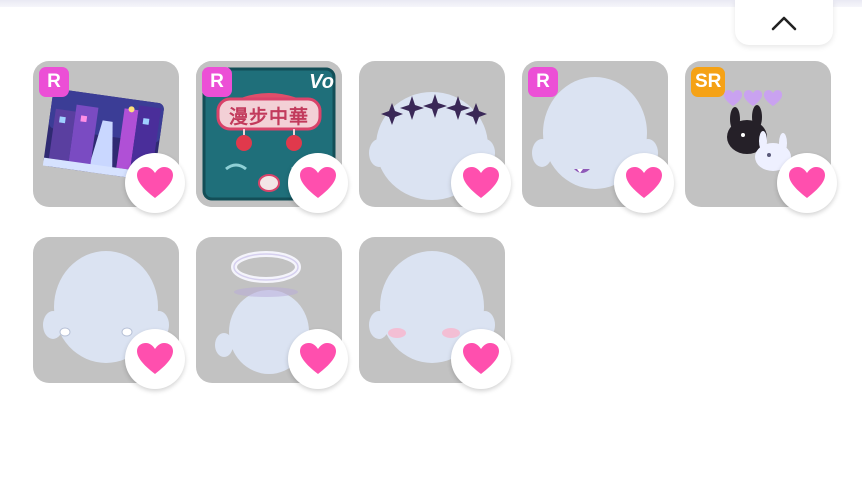  Describe the element at coordinates (761, 137) in the screenshot. I see `item-tile-bunny-pets: SR` at that location.